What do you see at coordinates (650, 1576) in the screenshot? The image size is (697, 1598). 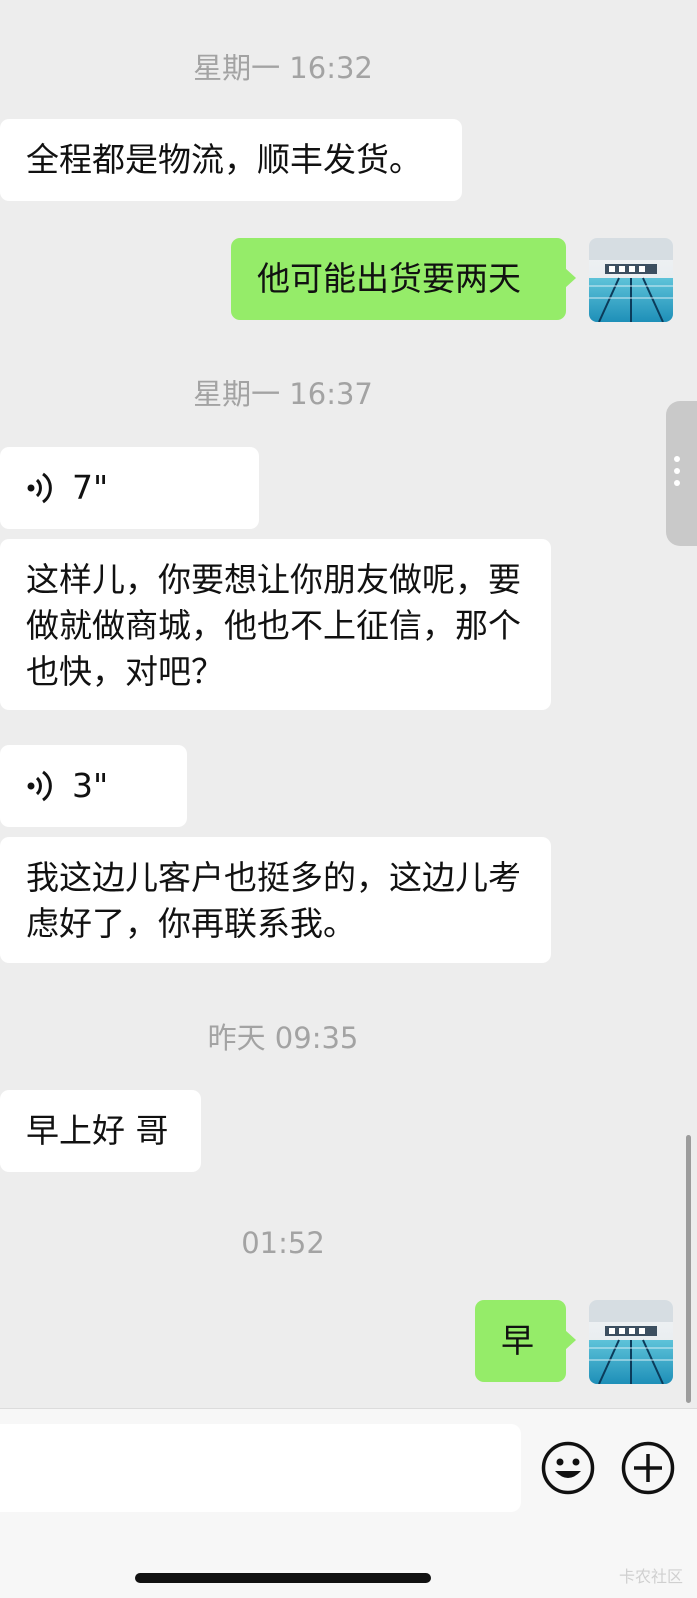 I see `watermark: 卡农社区` at bounding box center [650, 1576].